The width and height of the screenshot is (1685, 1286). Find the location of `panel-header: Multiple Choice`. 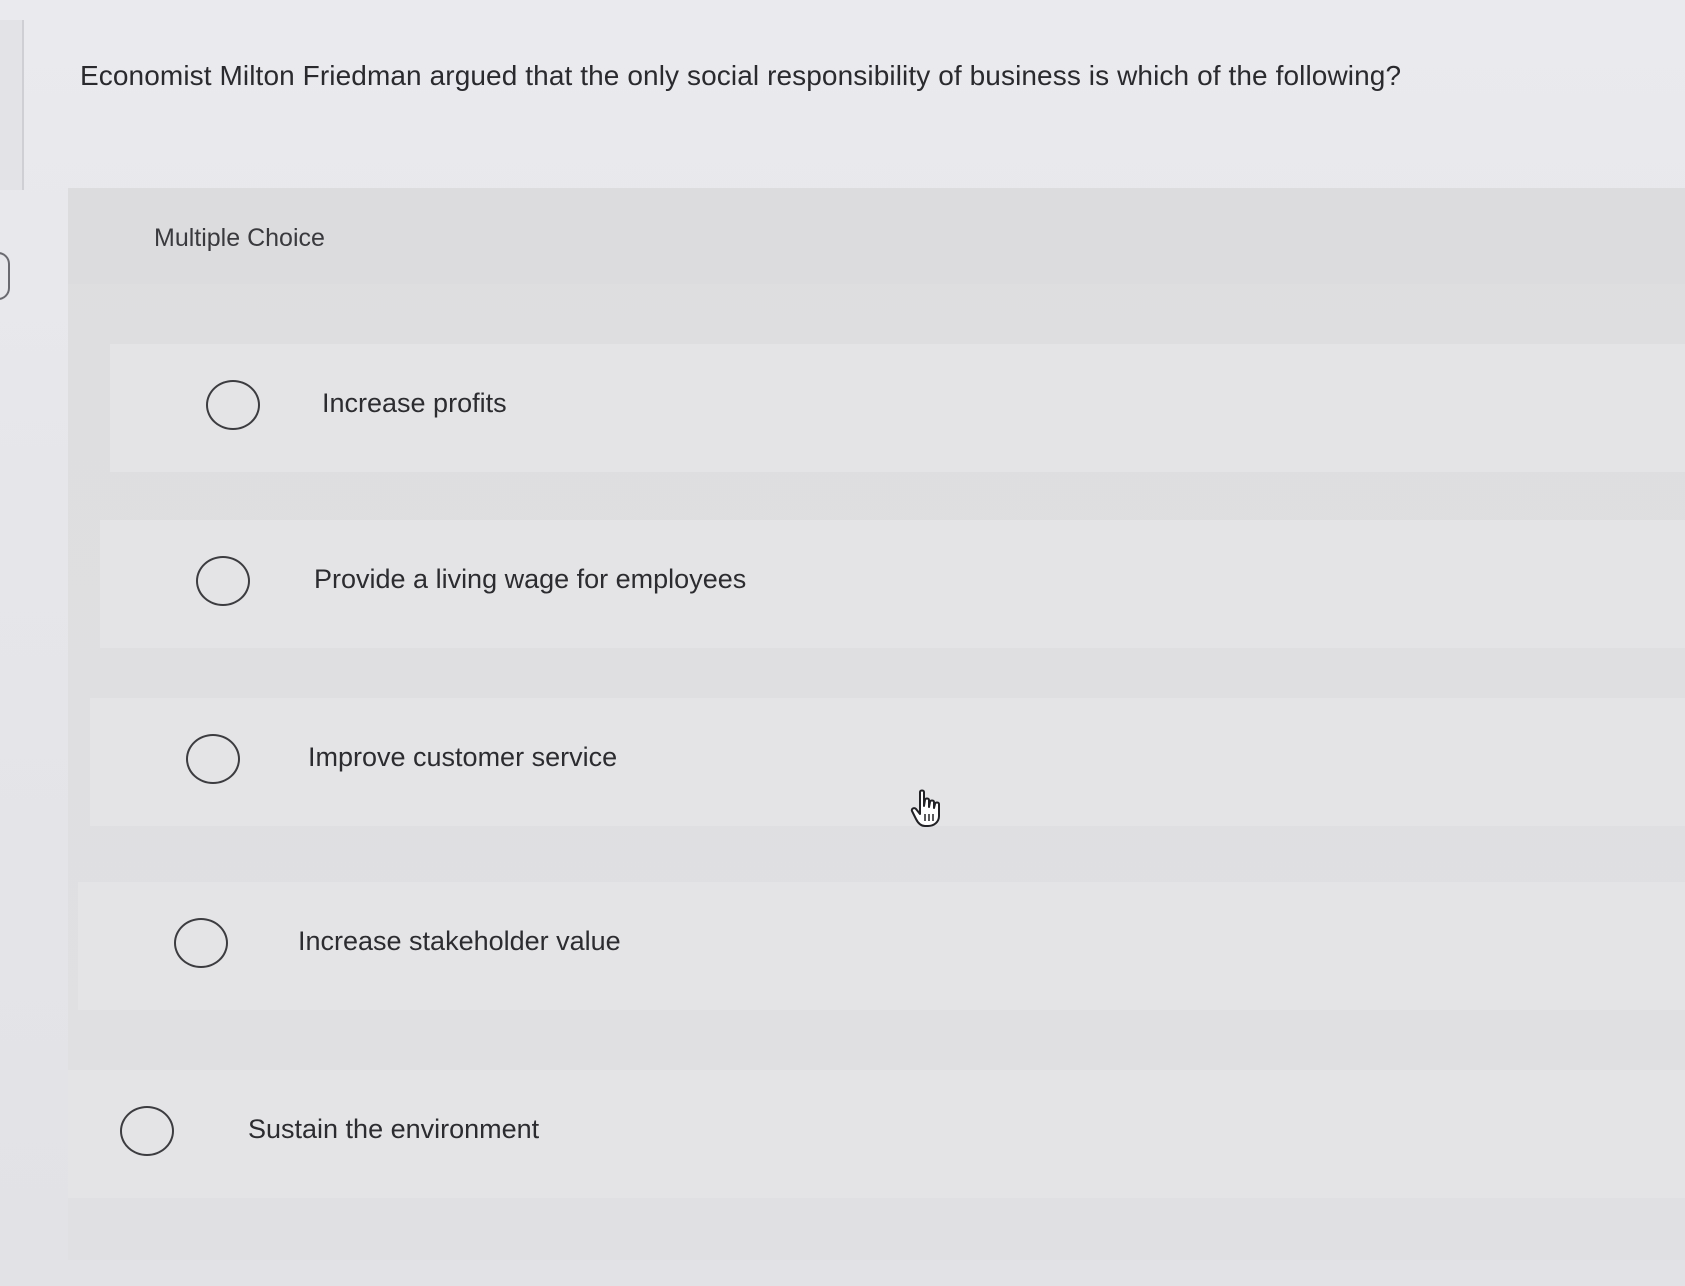

panel-header: Multiple Choice is located at coordinates (876, 236).